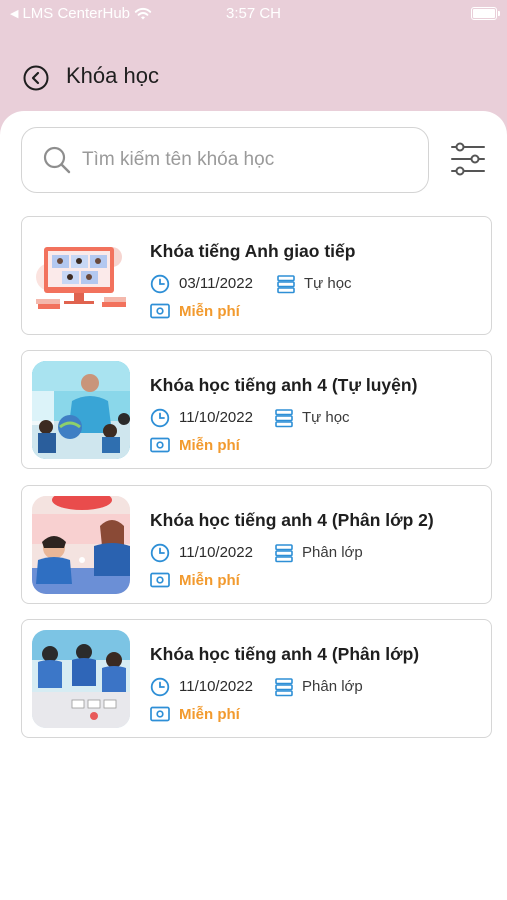 The image size is (507, 900). Describe the element at coordinates (57, 160) in the screenshot. I see `search-icon` at that location.